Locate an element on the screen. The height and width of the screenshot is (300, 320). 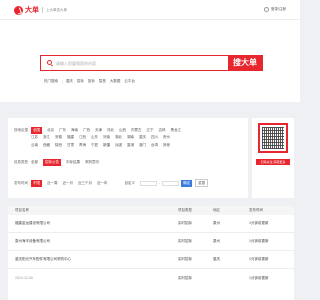
column-header-name: 项目名称 is located at coordinates (22, 210).